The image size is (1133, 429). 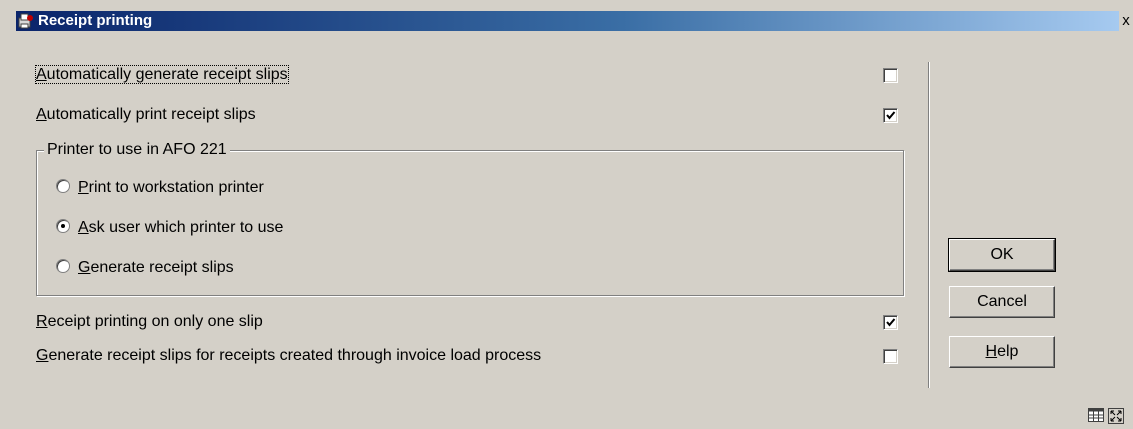 I want to click on radio-label: sk user which printer to use, so click(x=186, y=227).